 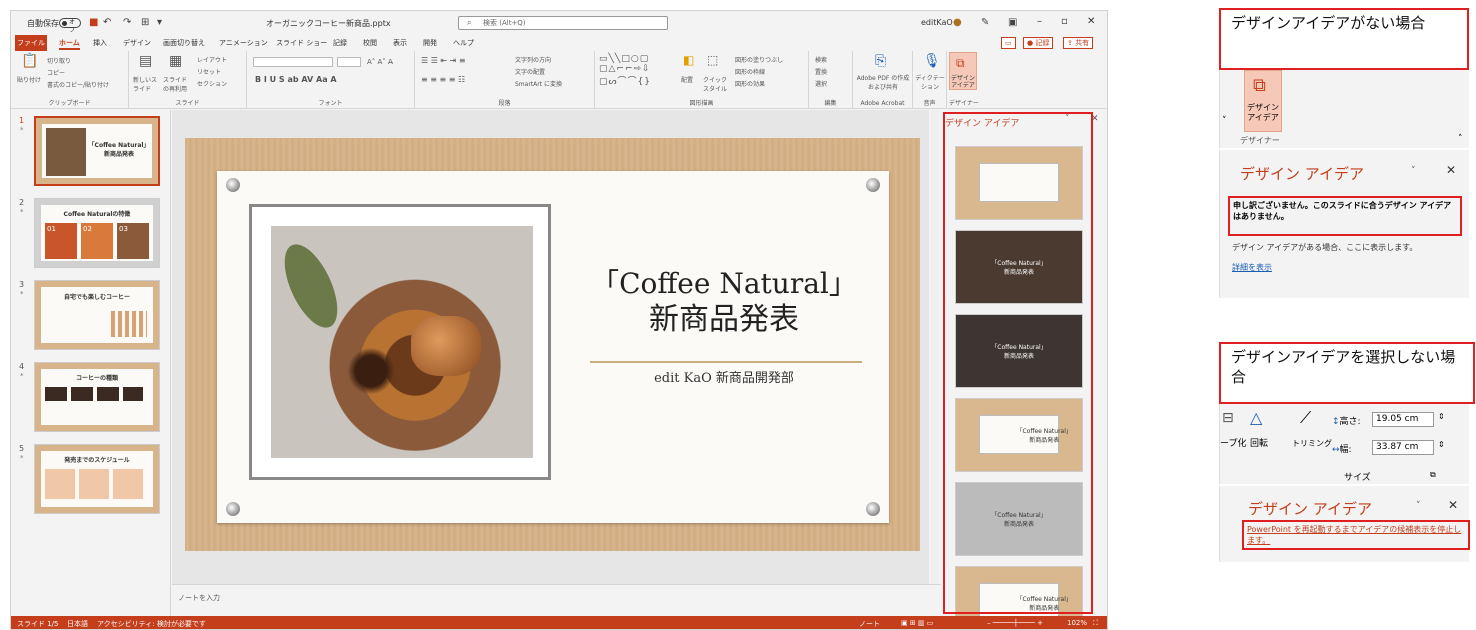 What do you see at coordinates (688, 60) in the screenshot?
I see `arrange-icon: ◧` at bounding box center [688, 60].